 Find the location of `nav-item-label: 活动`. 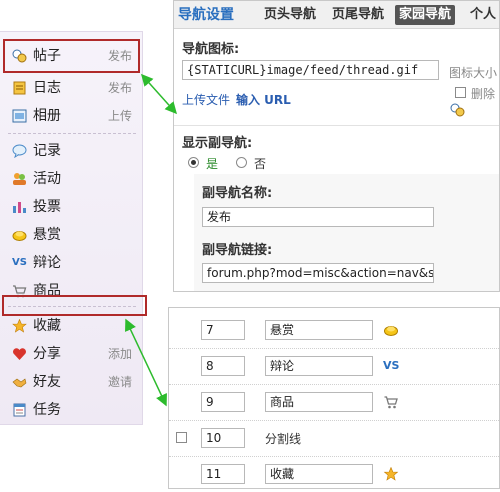

nav-item-label: 活动 is located at coordinates (47, 179).